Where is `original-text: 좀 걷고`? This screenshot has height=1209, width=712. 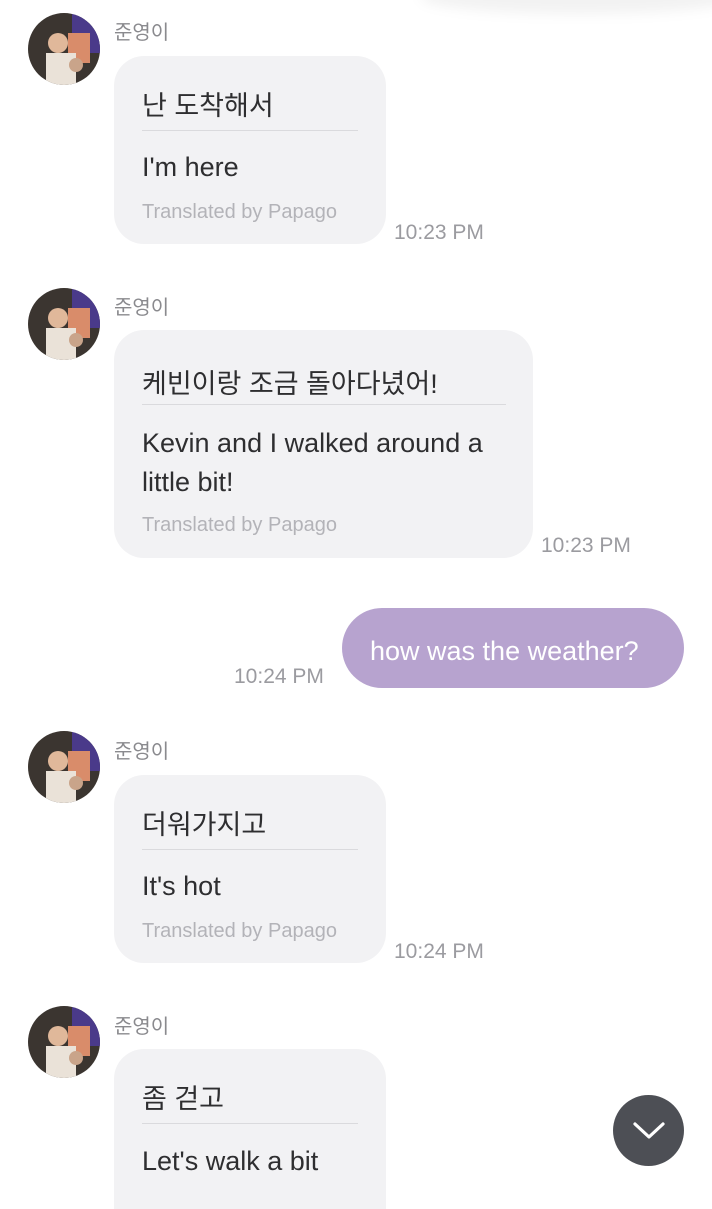 original-text: 좀 걷고 is located at coordinates (183, 1099).